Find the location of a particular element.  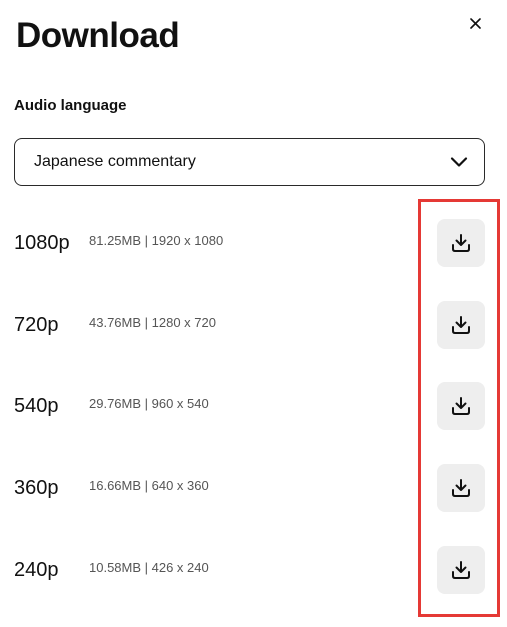

resolution-label: 540p is located at coordinates (36, 406).